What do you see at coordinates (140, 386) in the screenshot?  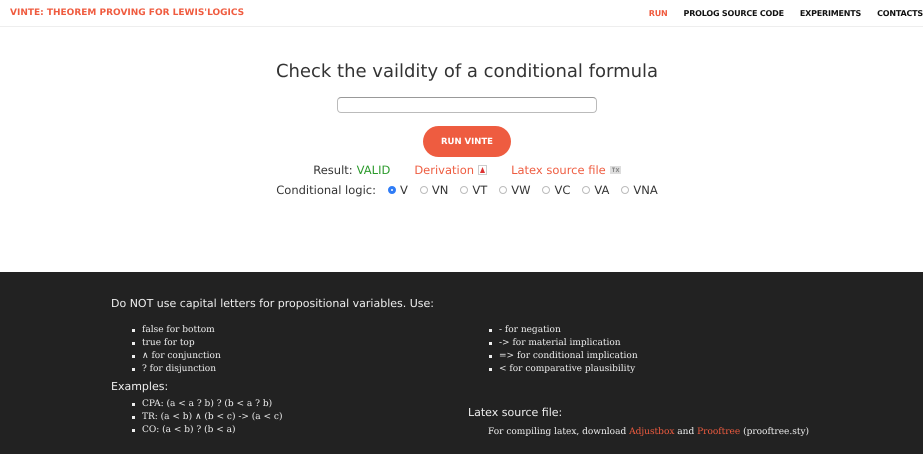 I see `examples-heading: Examples:` at bounding box center [140, 386].